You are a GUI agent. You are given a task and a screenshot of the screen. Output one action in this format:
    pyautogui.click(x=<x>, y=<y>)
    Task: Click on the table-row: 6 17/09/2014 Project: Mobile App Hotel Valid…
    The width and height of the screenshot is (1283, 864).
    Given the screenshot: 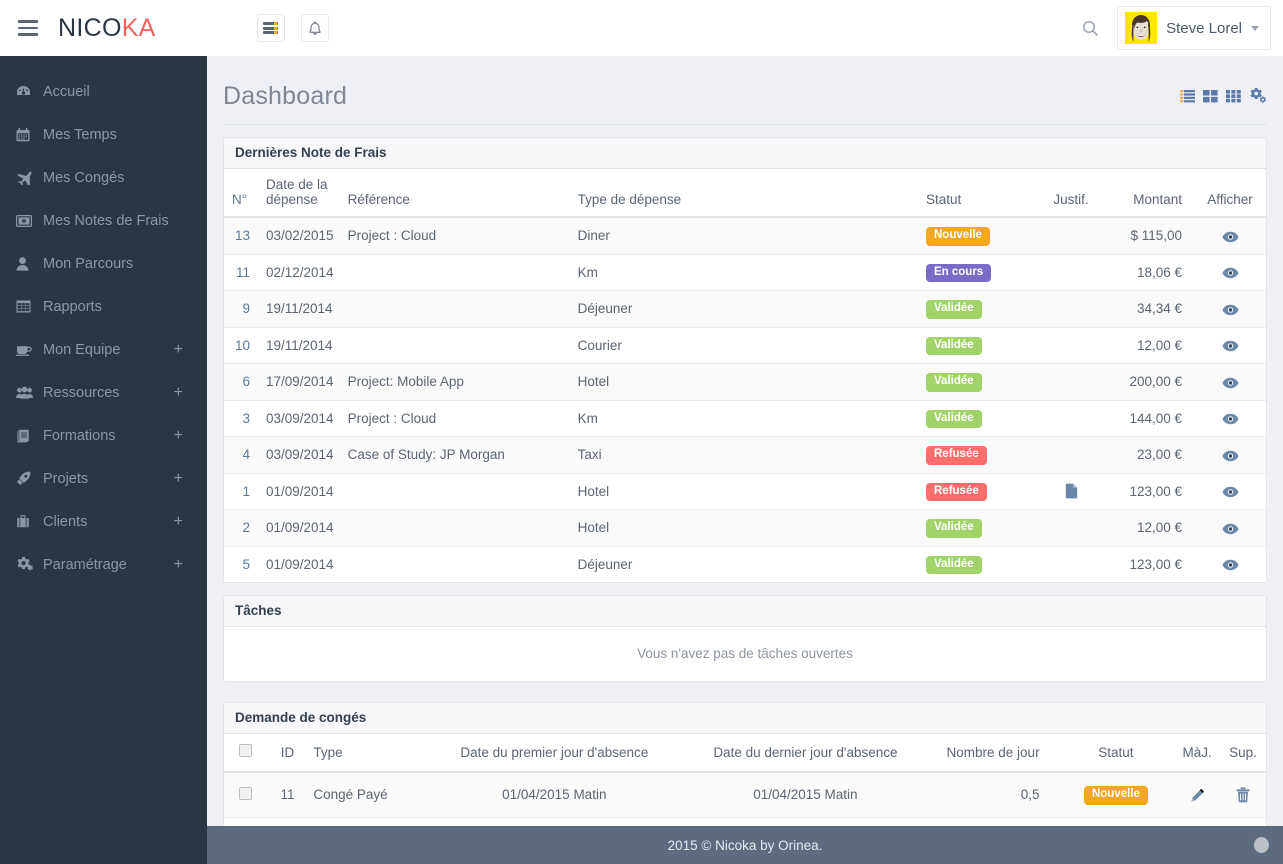 What is the action you would take?
    pyautogui.click(x=745, y=381)
    